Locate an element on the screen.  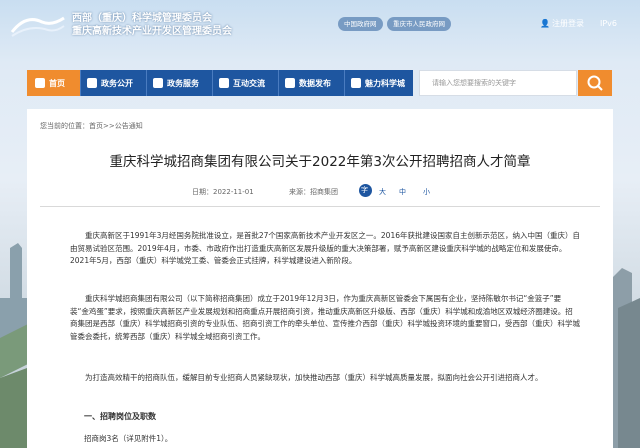
nav-item-home: 首页 is located at coordinates (54, 83).